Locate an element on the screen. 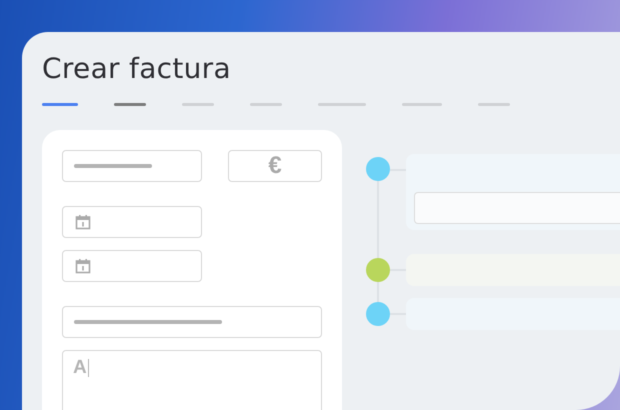  currency-field: € is located at coordinates (275, 166).